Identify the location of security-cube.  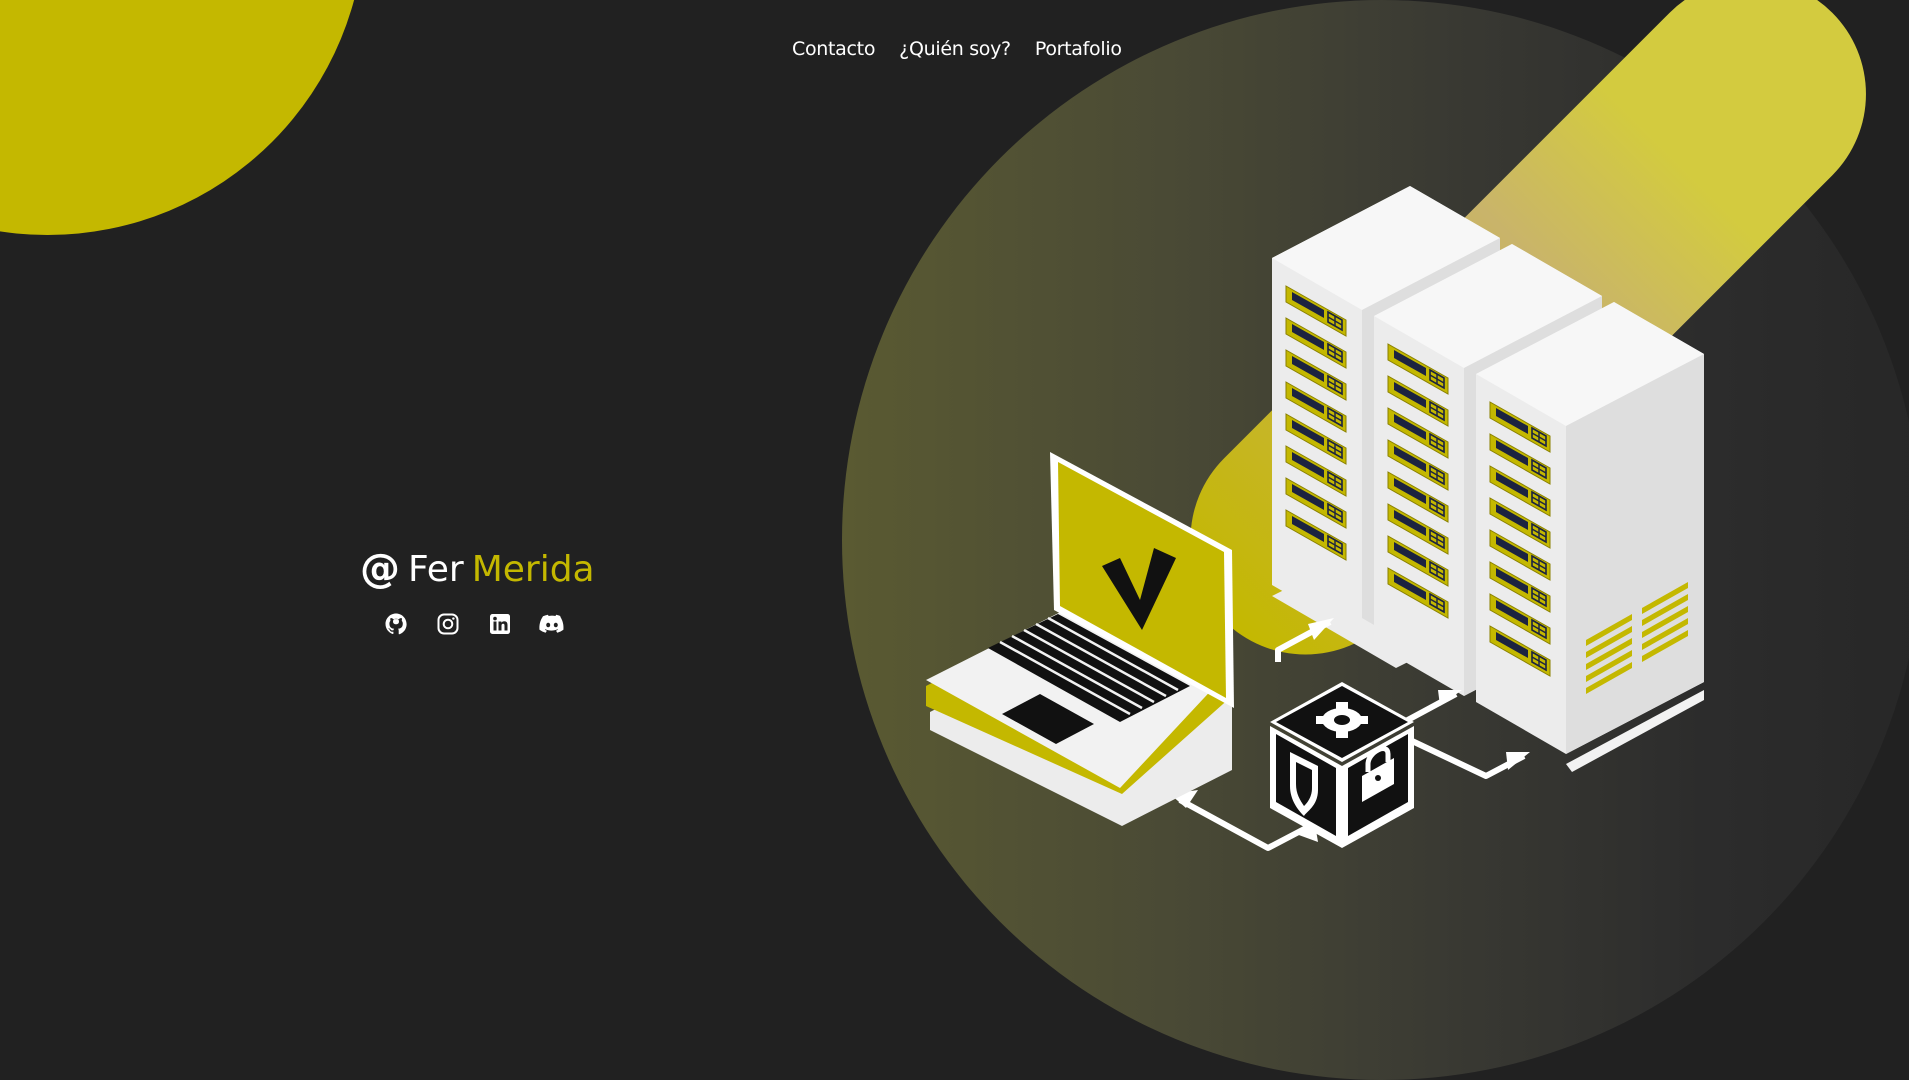
(1342, 765).